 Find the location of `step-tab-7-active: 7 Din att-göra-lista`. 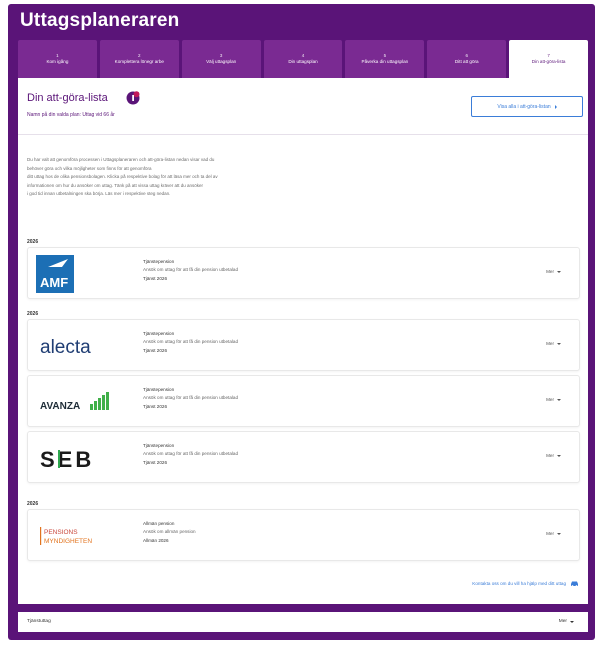

step-tab-7-active: 7 Din att-göra-lista is located at coordinates (549, 59).